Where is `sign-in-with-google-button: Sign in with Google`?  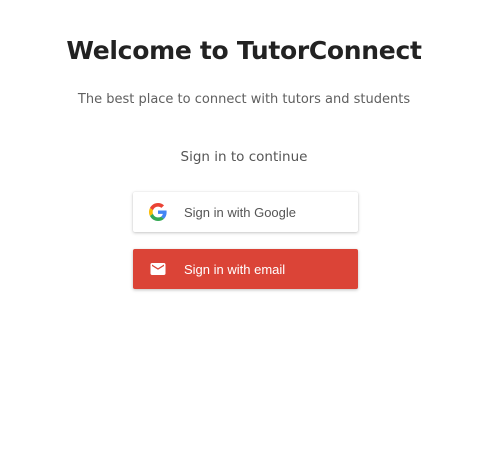 sign-in-with-google-button: Sign in with Google is located at coordinates (245, 212).